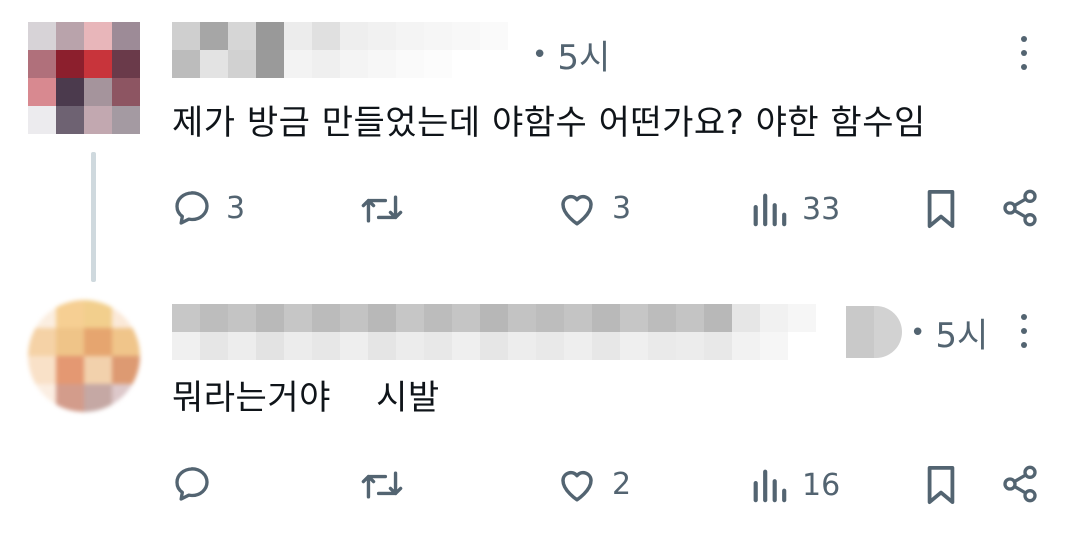 This screenshot has width=1080, height=534. Describe the element at coordinates (593, 484) in the screenshot. I see `like-button: 2` at that location.